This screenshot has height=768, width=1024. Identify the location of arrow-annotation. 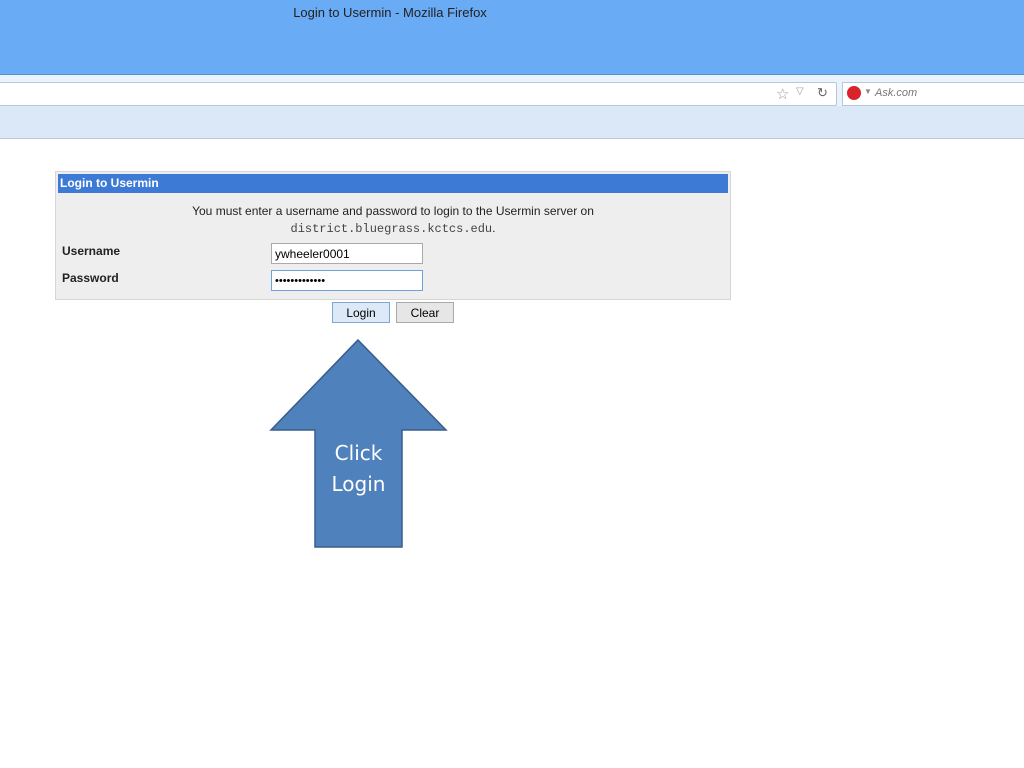
(358, 443).